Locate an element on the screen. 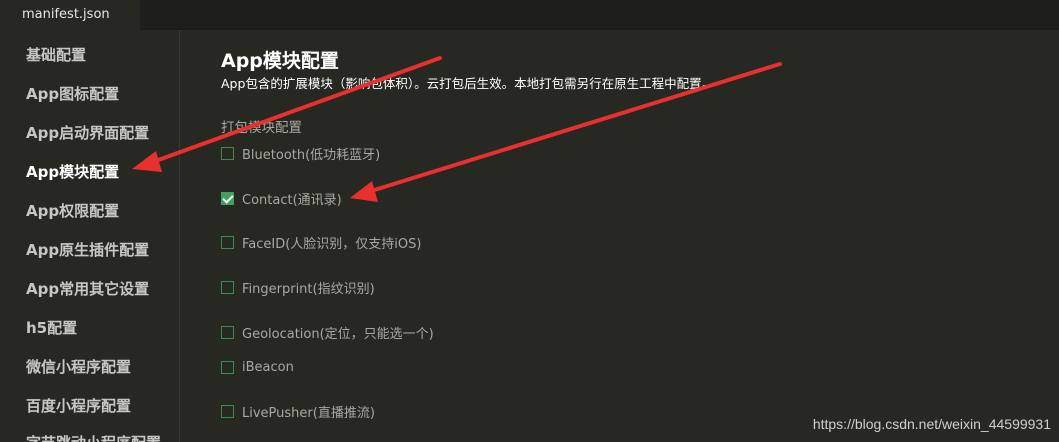  section-label: 打包模块配置 is located at coordinates (261, 128).